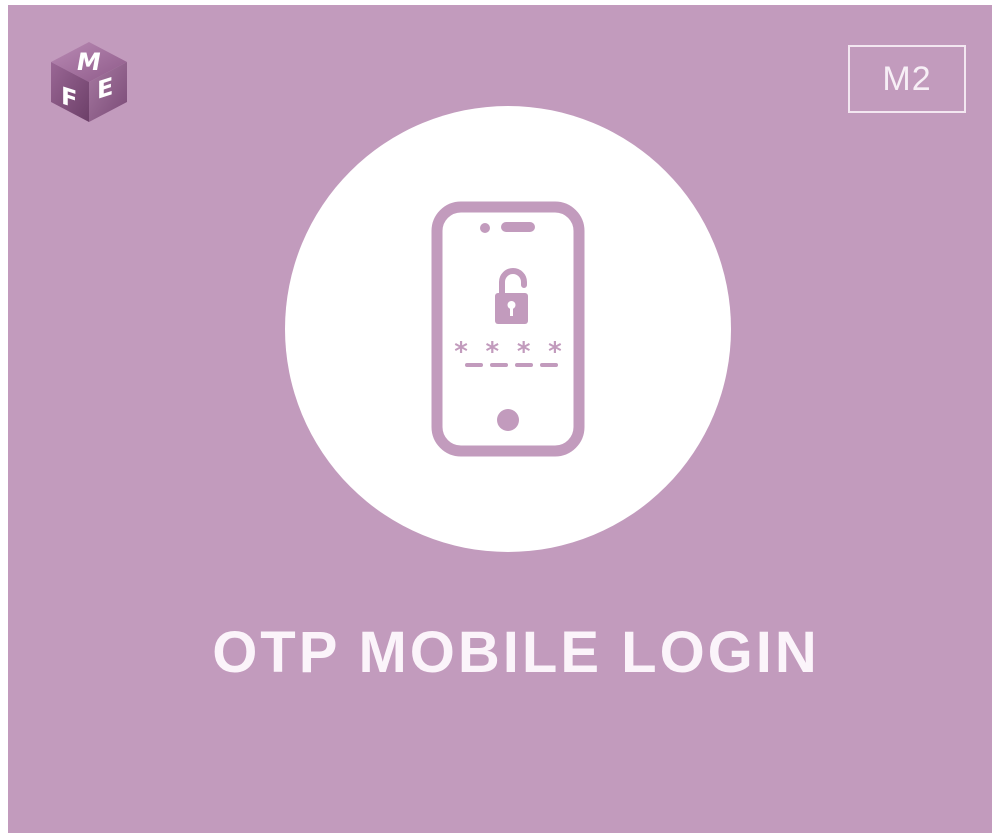 This screenshot has height=833, width=996. I want to click on logo-letter-e: E, so click(105, 88).